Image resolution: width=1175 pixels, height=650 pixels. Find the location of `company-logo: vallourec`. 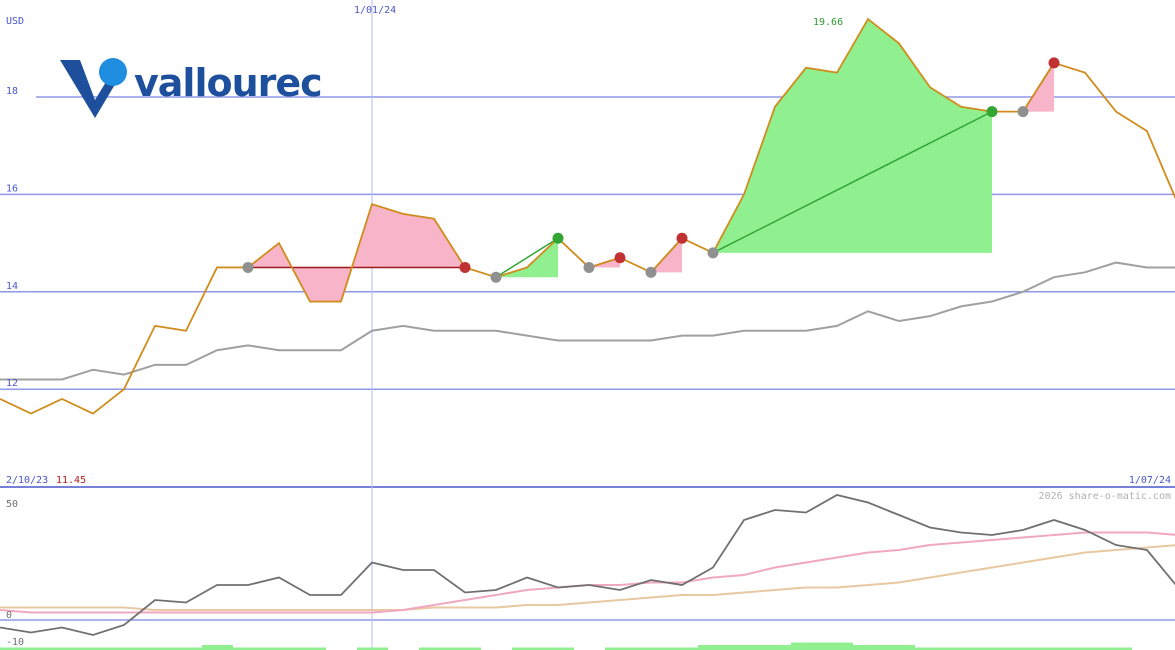

company-logo: vallourec is located at coordinates (191, 88).